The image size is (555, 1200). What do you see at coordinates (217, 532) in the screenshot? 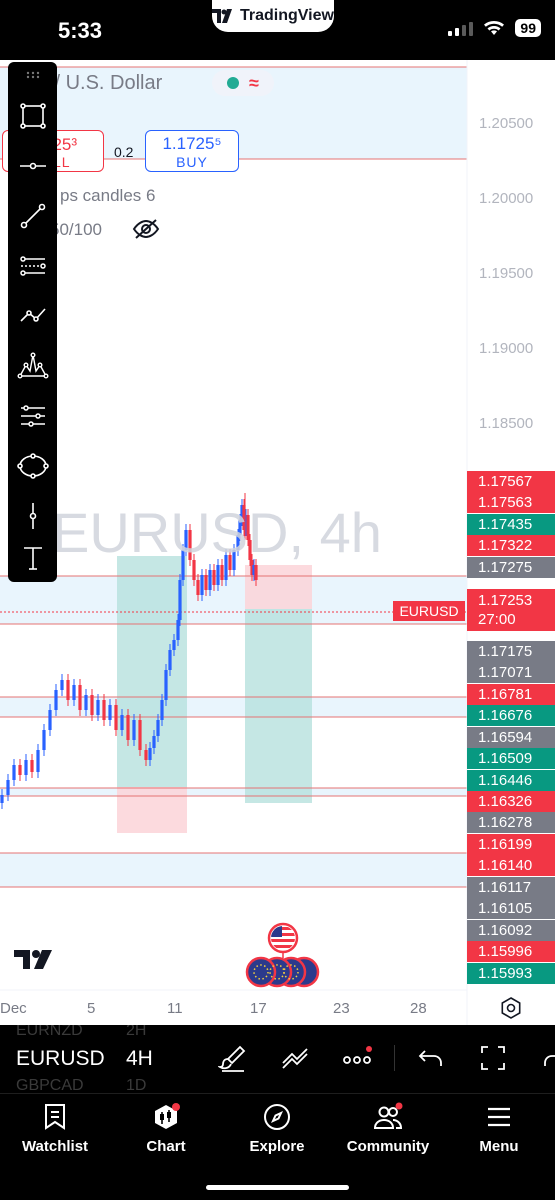
I see `chart-watermark: EURUSD, 4h` at bounding box center [217, 532].